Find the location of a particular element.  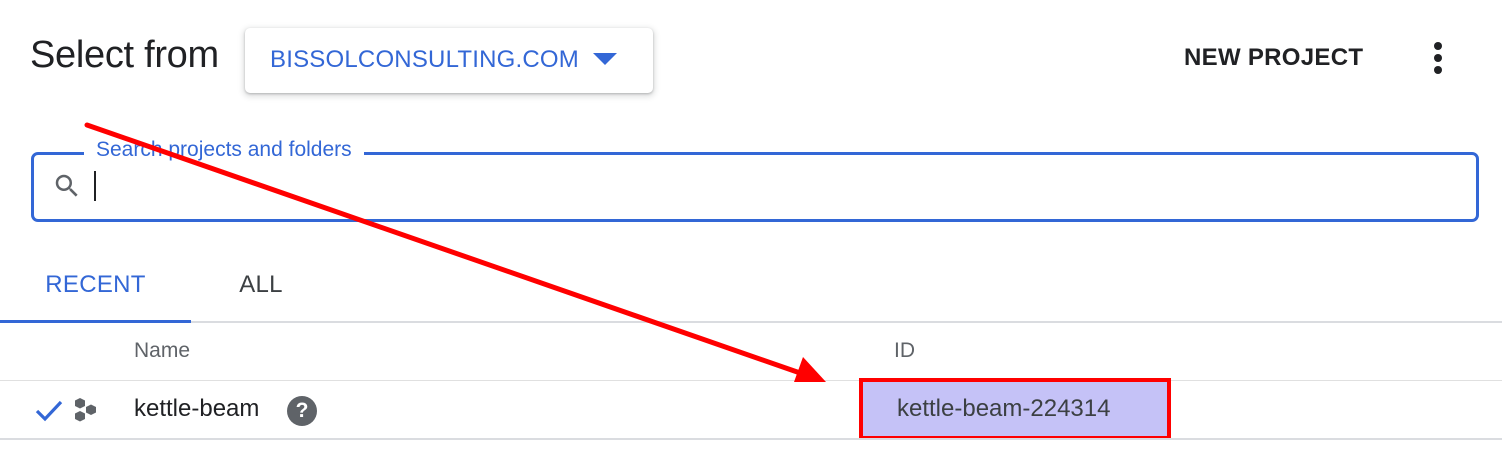

help-icon: ? is located at coordinates (302, 411).